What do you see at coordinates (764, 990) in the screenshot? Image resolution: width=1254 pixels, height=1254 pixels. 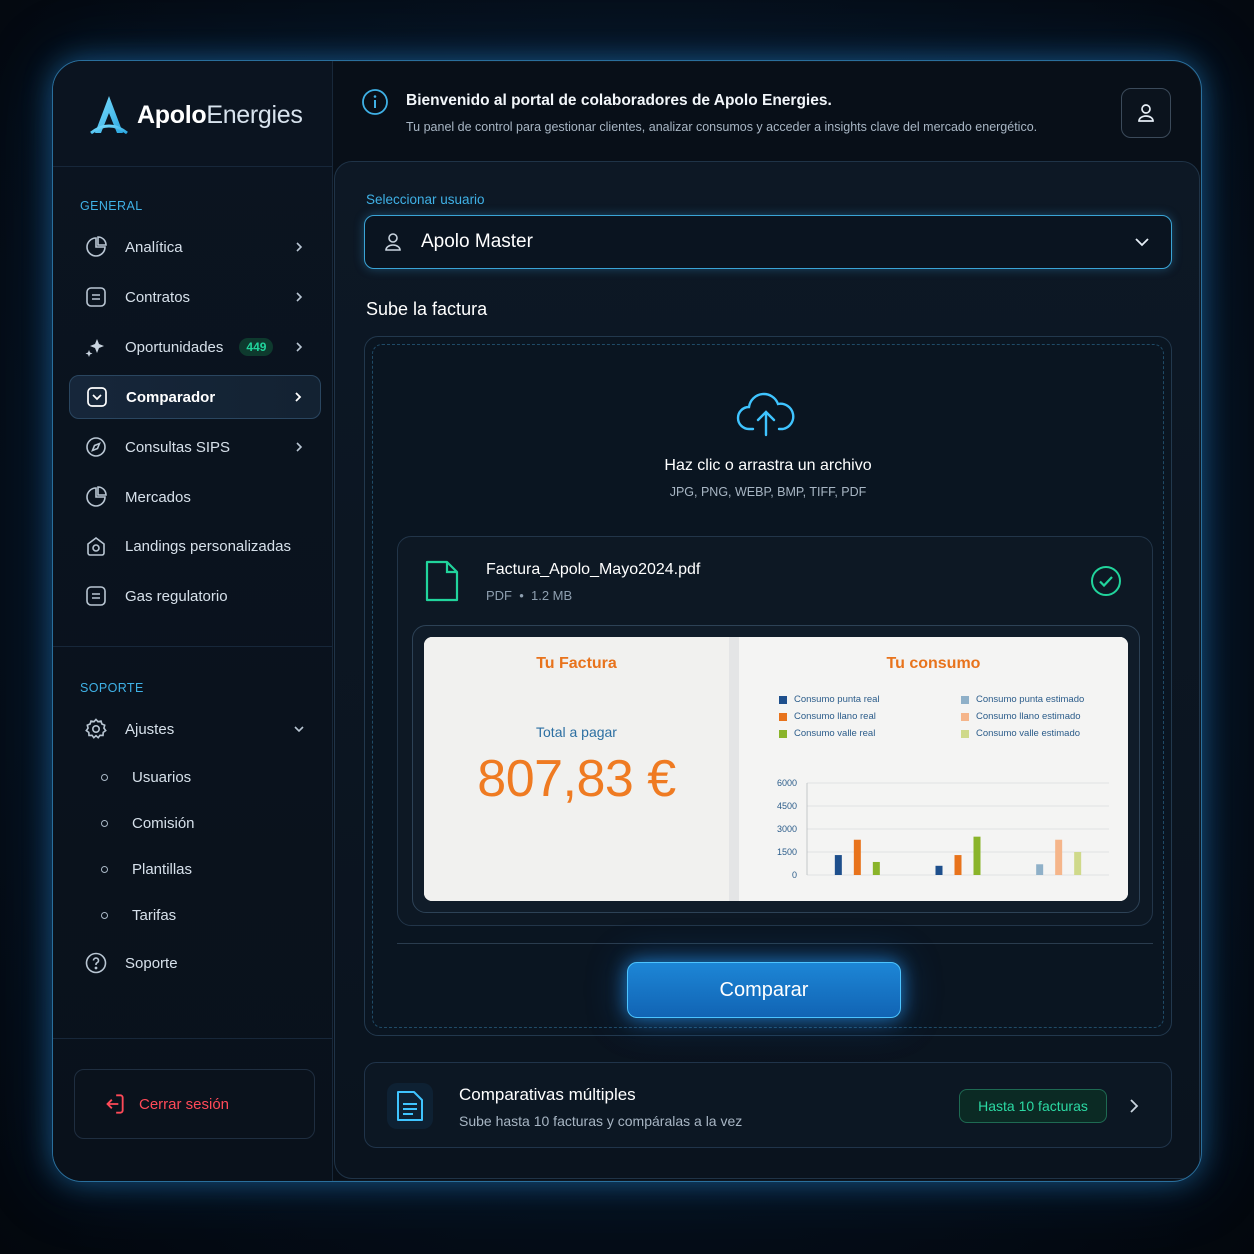 I see `compare-button: Comparar` at bounding box center [764, 990].